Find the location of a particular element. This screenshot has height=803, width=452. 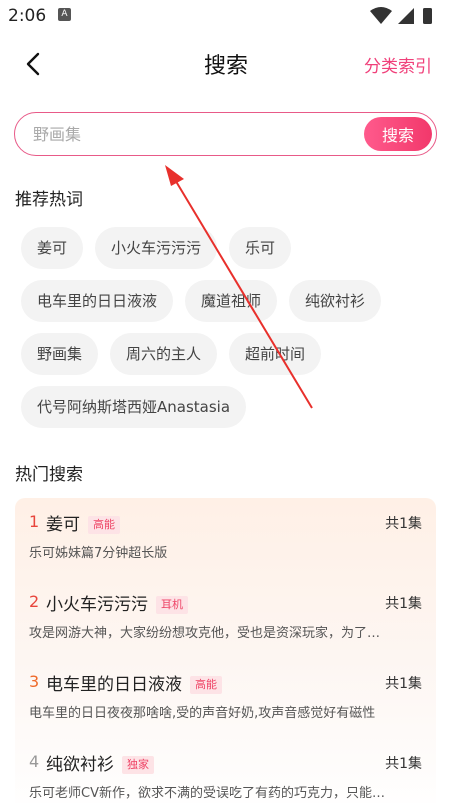

item-title: 电车里的日日液液 高能 is located at coordinates (134, 682).